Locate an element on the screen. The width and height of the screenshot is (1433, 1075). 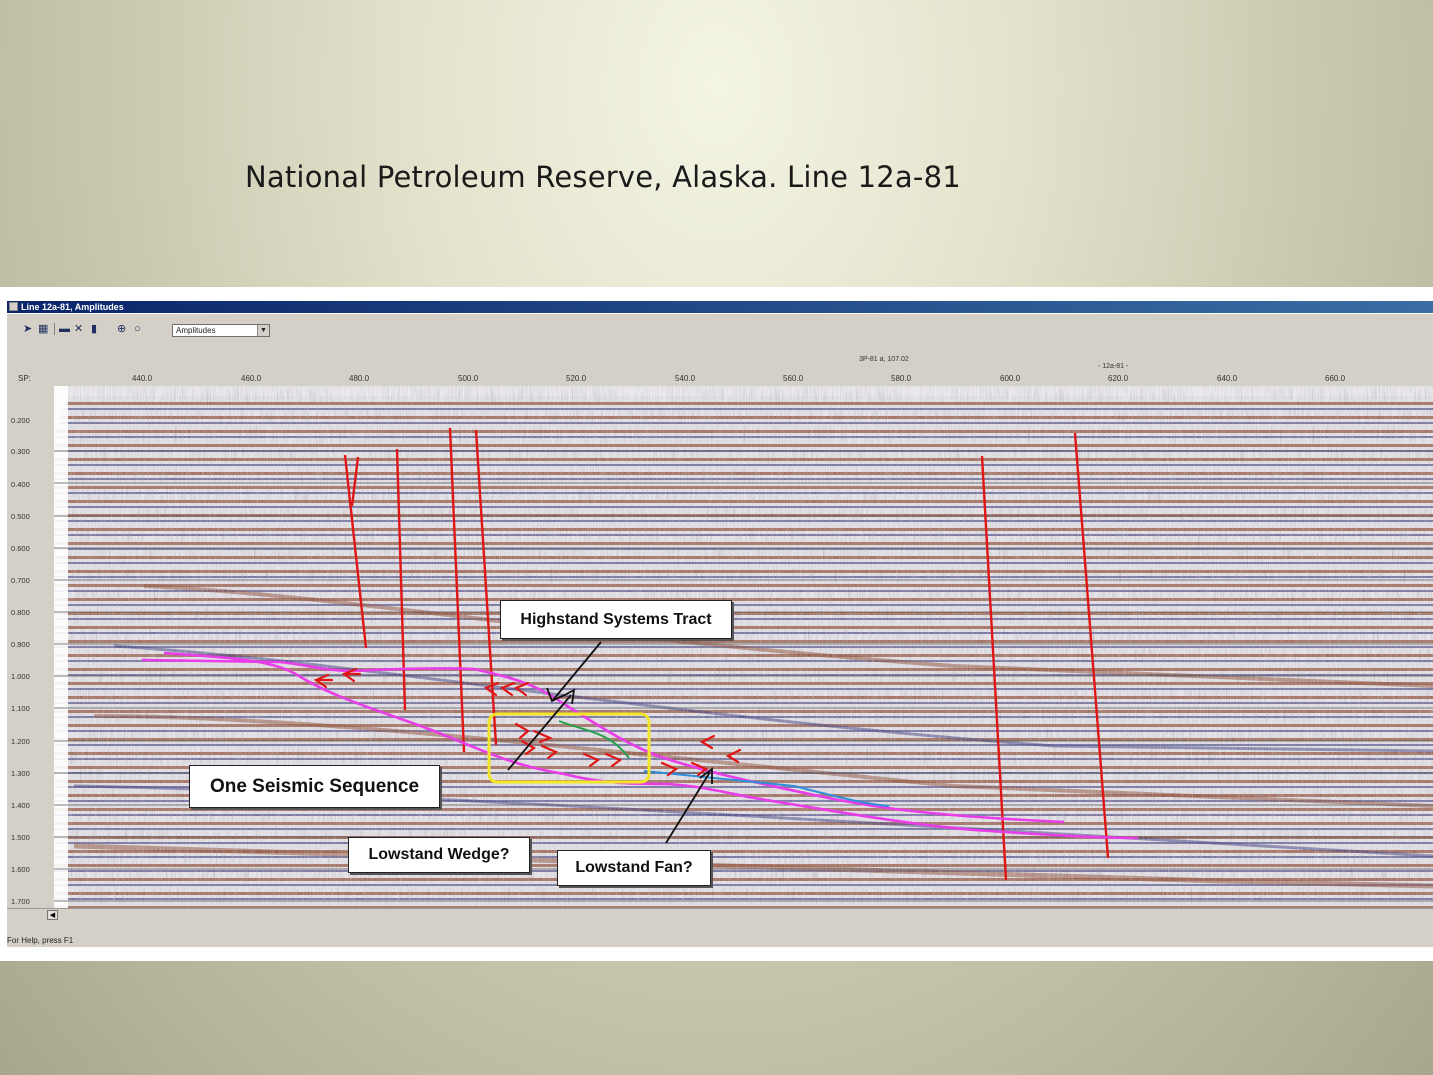
sp-tick: 660.0 is located at coordinates (1335, 378).